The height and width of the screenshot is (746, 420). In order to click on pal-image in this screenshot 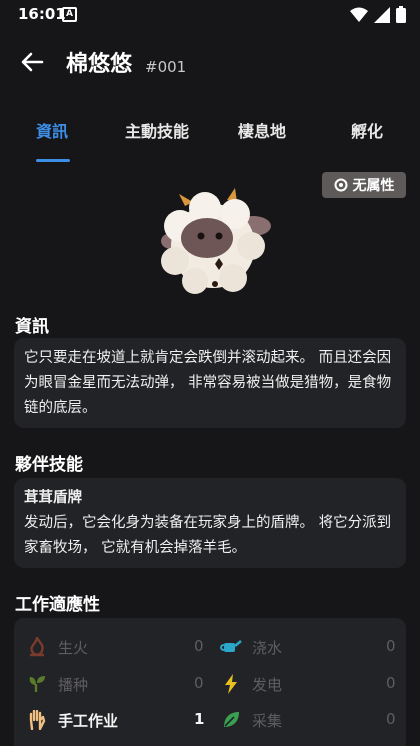, I will do `click(216, 241)`.